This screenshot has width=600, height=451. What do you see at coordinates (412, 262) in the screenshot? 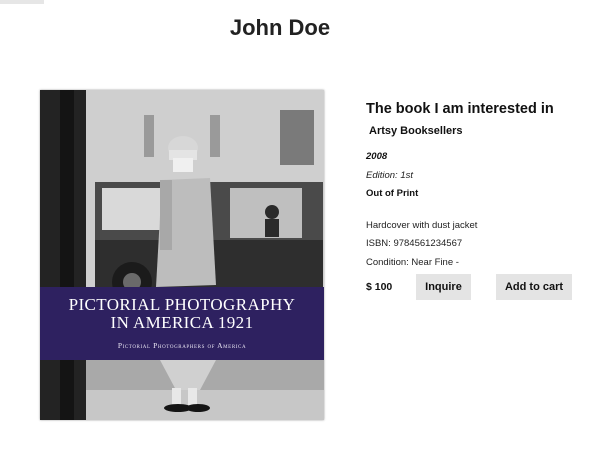
I see `condition-info: Condition: Near Fine -` at bounding box center [412, 262].